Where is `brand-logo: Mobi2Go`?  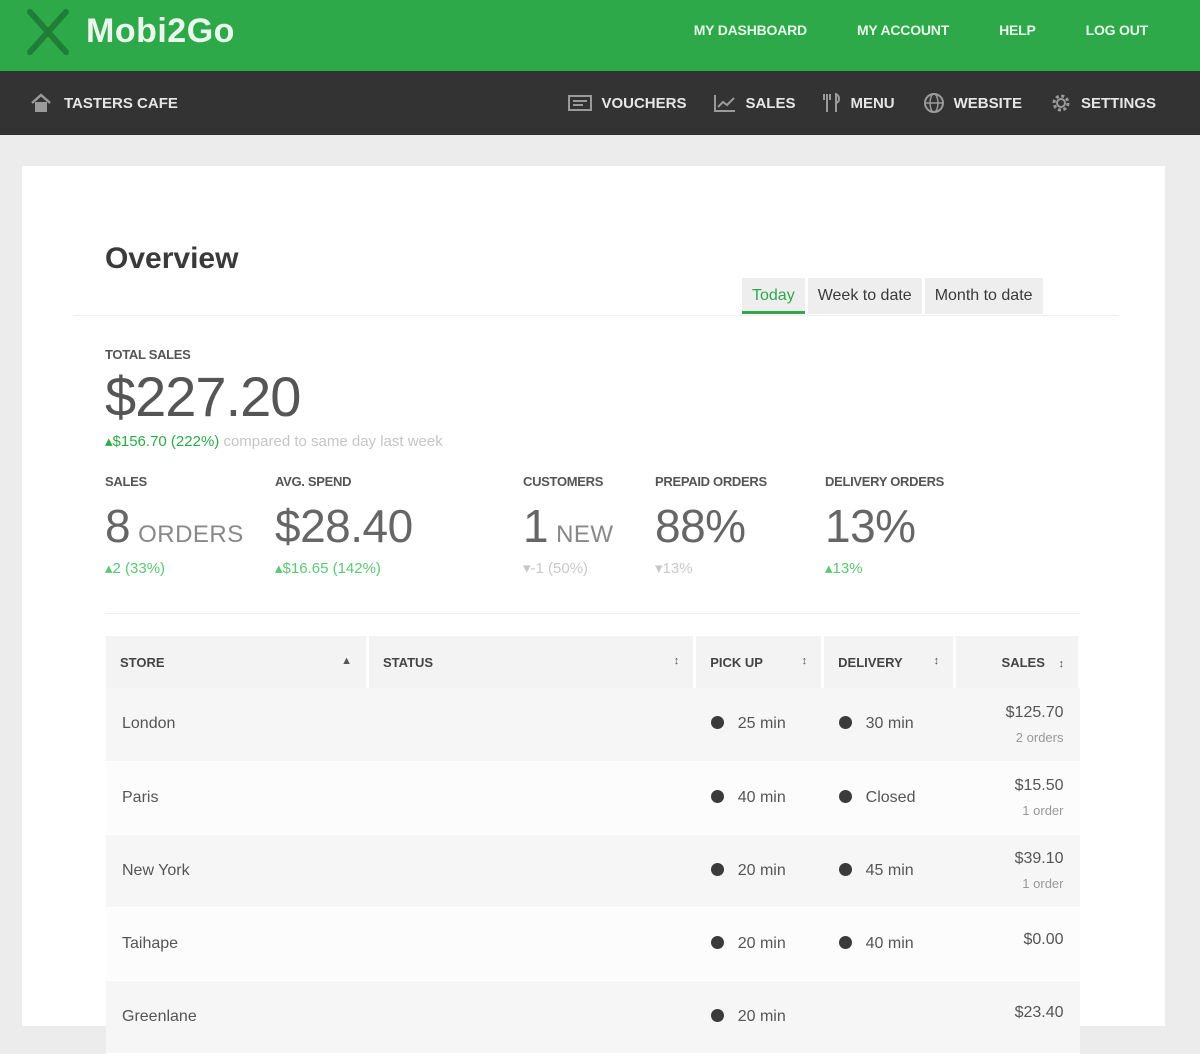 brand-logo: Mobi2Go is located at coordinates (160, 31).